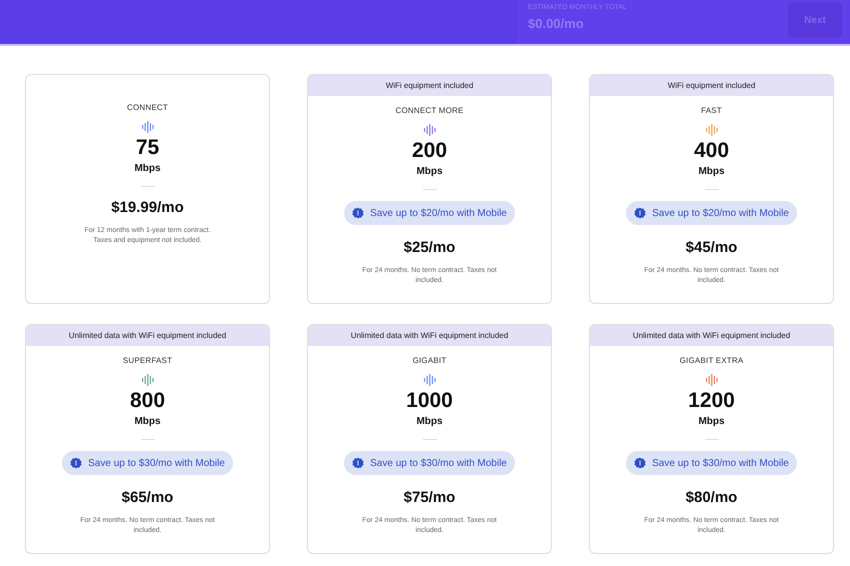 The width and height of the screenshot is (850, 566). I want to click on speed-value: 1200, so click(711, 401).